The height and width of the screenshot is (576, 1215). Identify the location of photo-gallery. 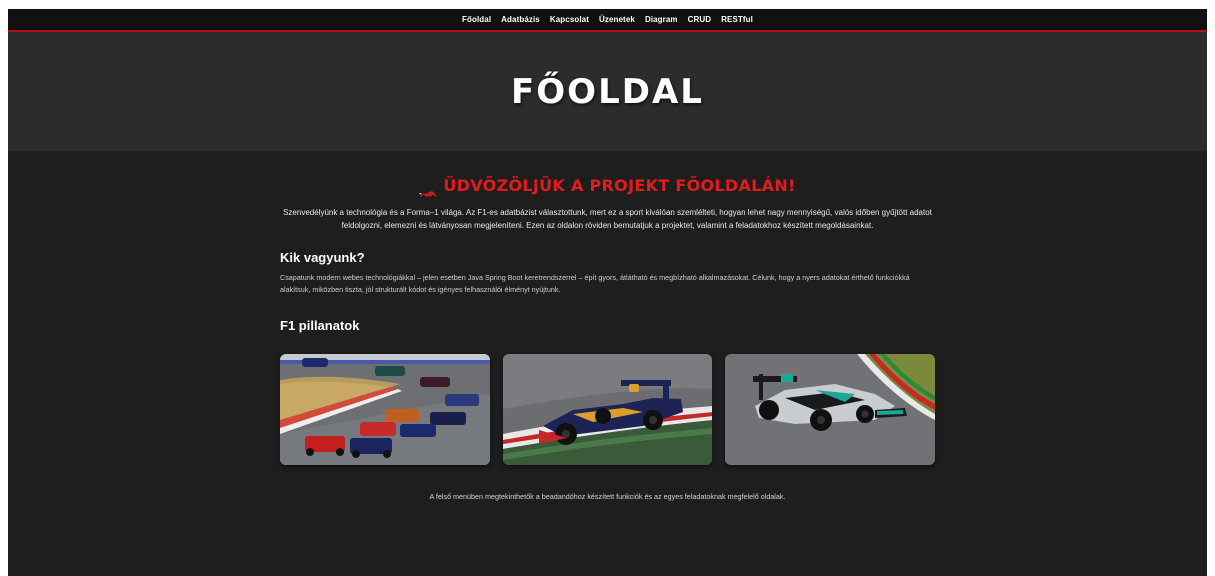
(608, 409).